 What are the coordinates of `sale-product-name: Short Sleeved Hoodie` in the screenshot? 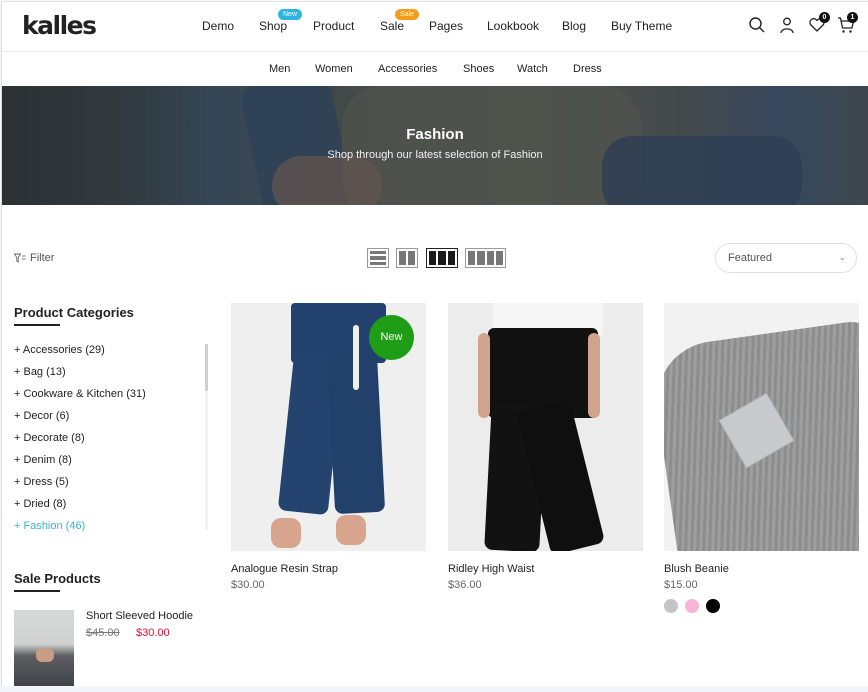 It's located at (139, 616).